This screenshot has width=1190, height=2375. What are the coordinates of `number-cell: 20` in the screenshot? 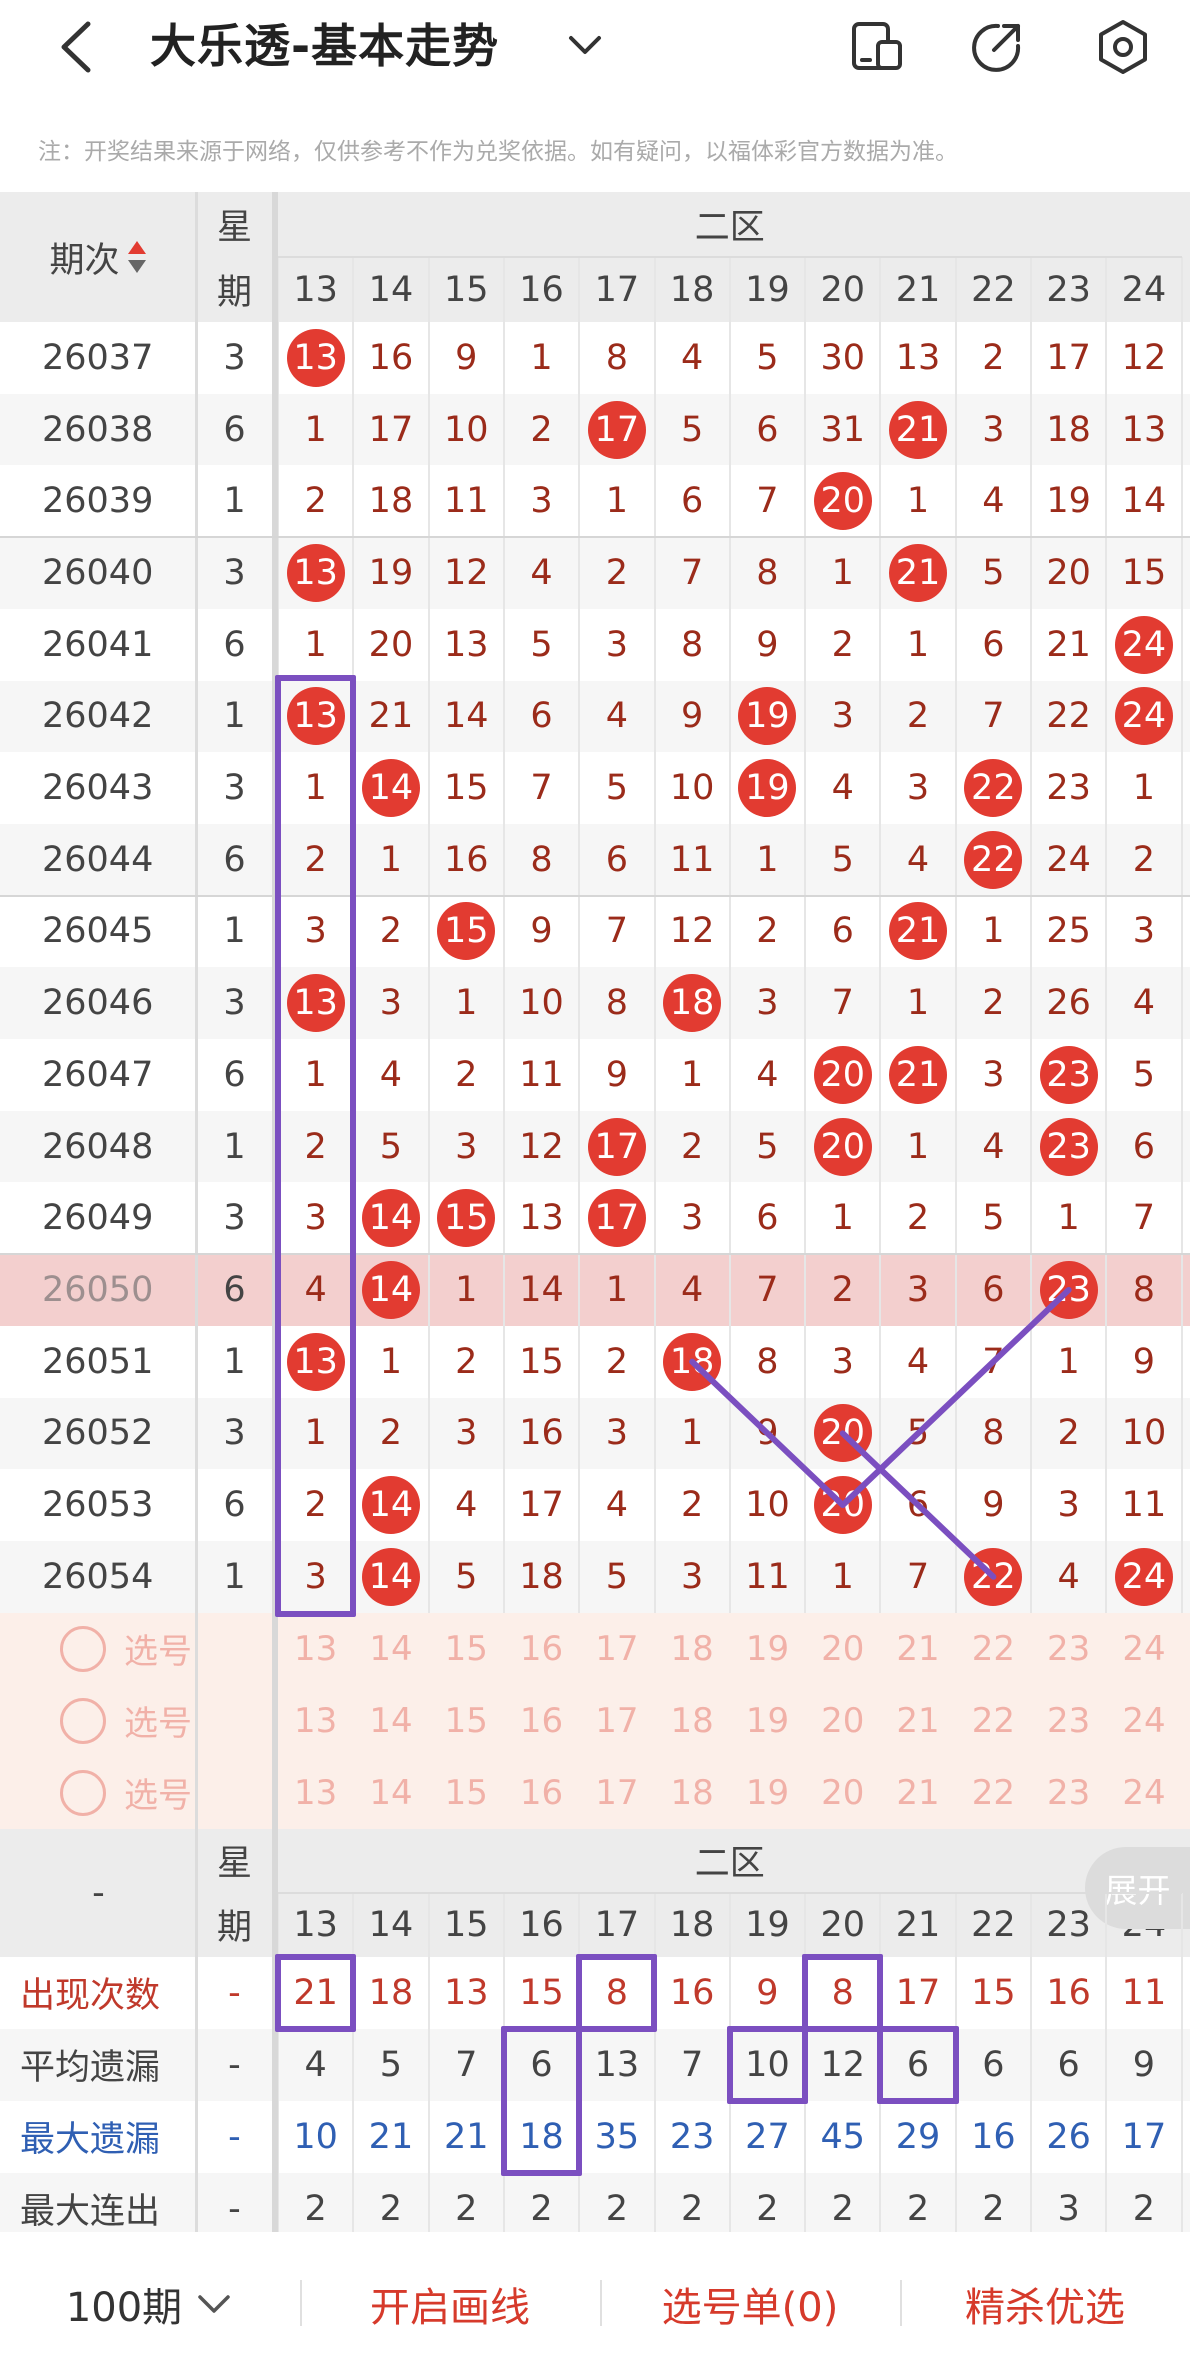 It's located at (842, 1075).